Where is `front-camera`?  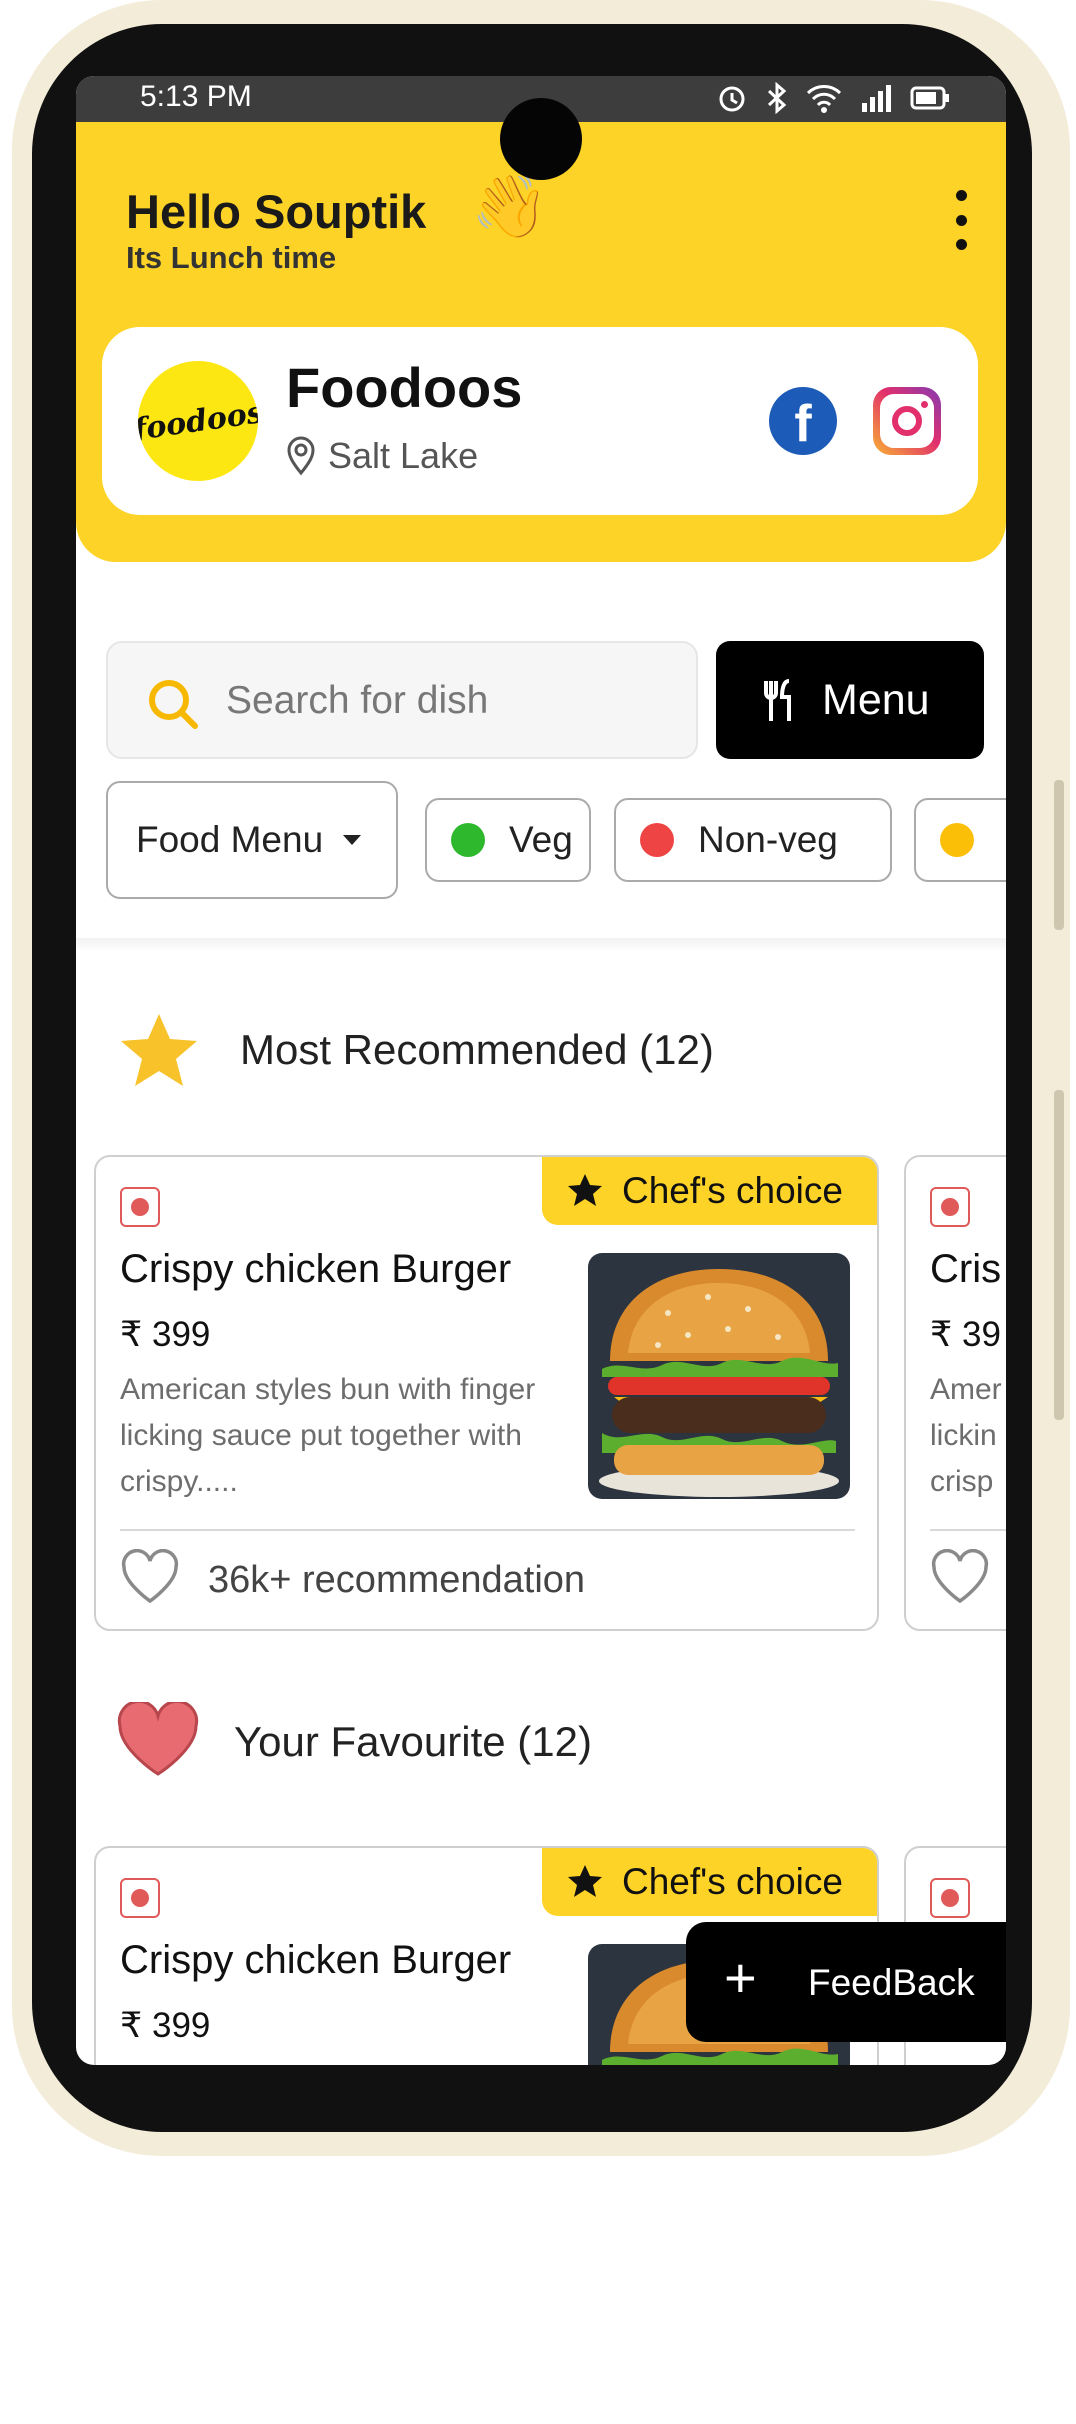
front-camera is located at coordinates (541, 139).